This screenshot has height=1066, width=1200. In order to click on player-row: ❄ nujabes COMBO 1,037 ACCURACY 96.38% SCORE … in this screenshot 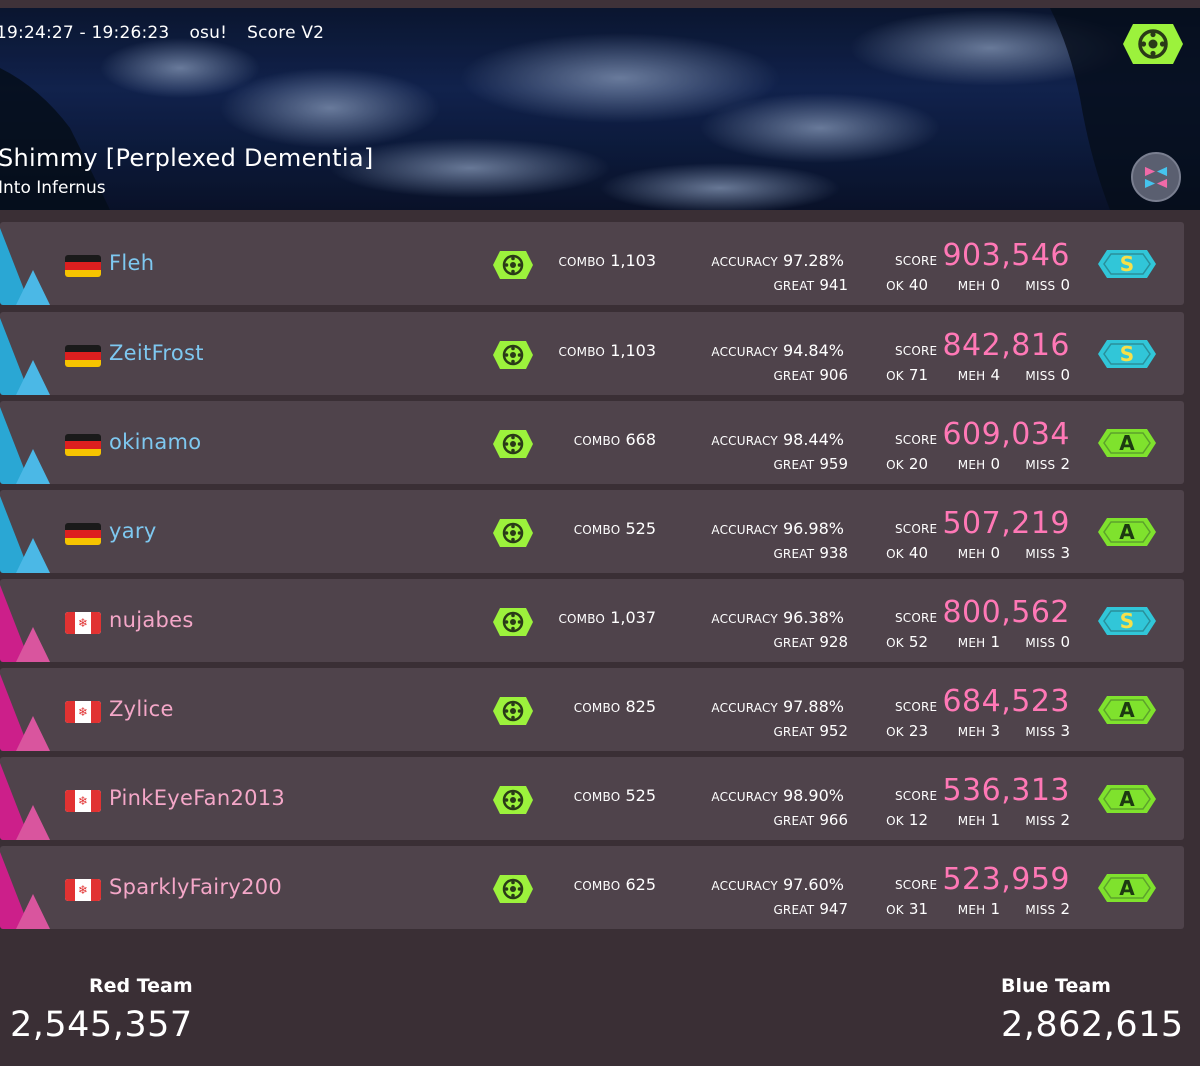, I will do `click(592, 620)`.